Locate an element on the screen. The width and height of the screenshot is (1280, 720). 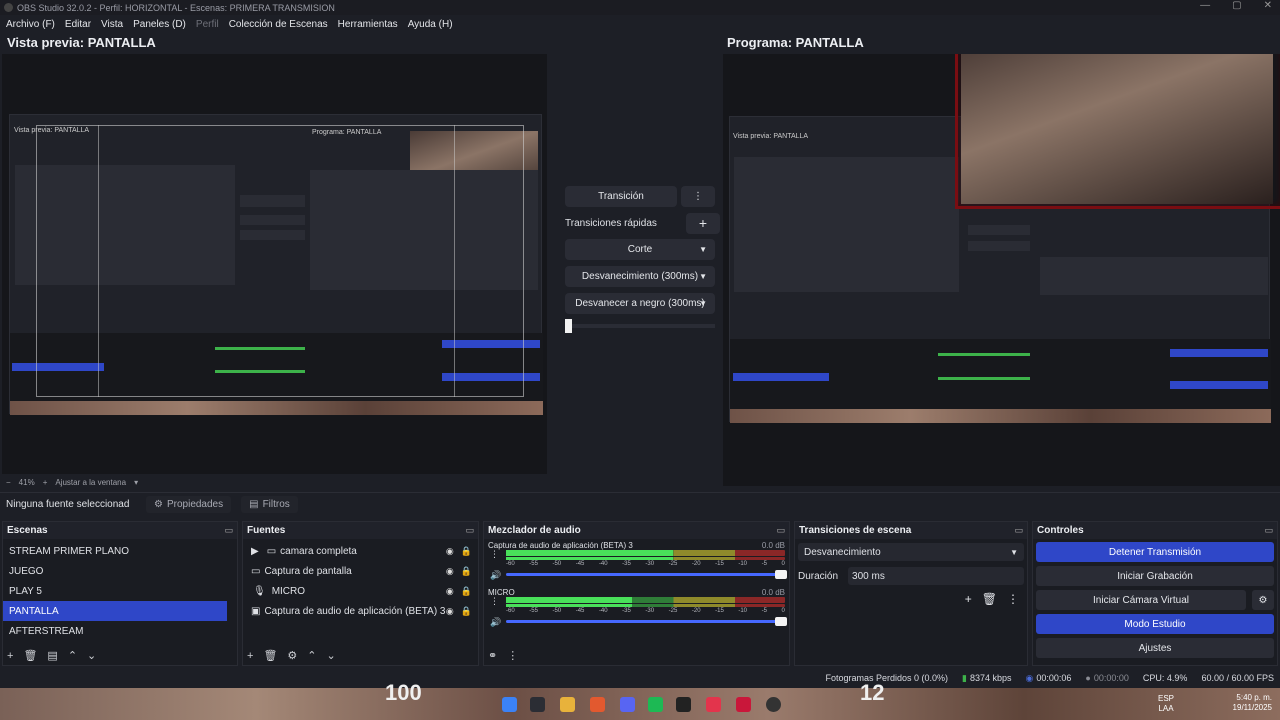
start-recording-button: Iniciar Grabación is located at coordinates (1155, 576).